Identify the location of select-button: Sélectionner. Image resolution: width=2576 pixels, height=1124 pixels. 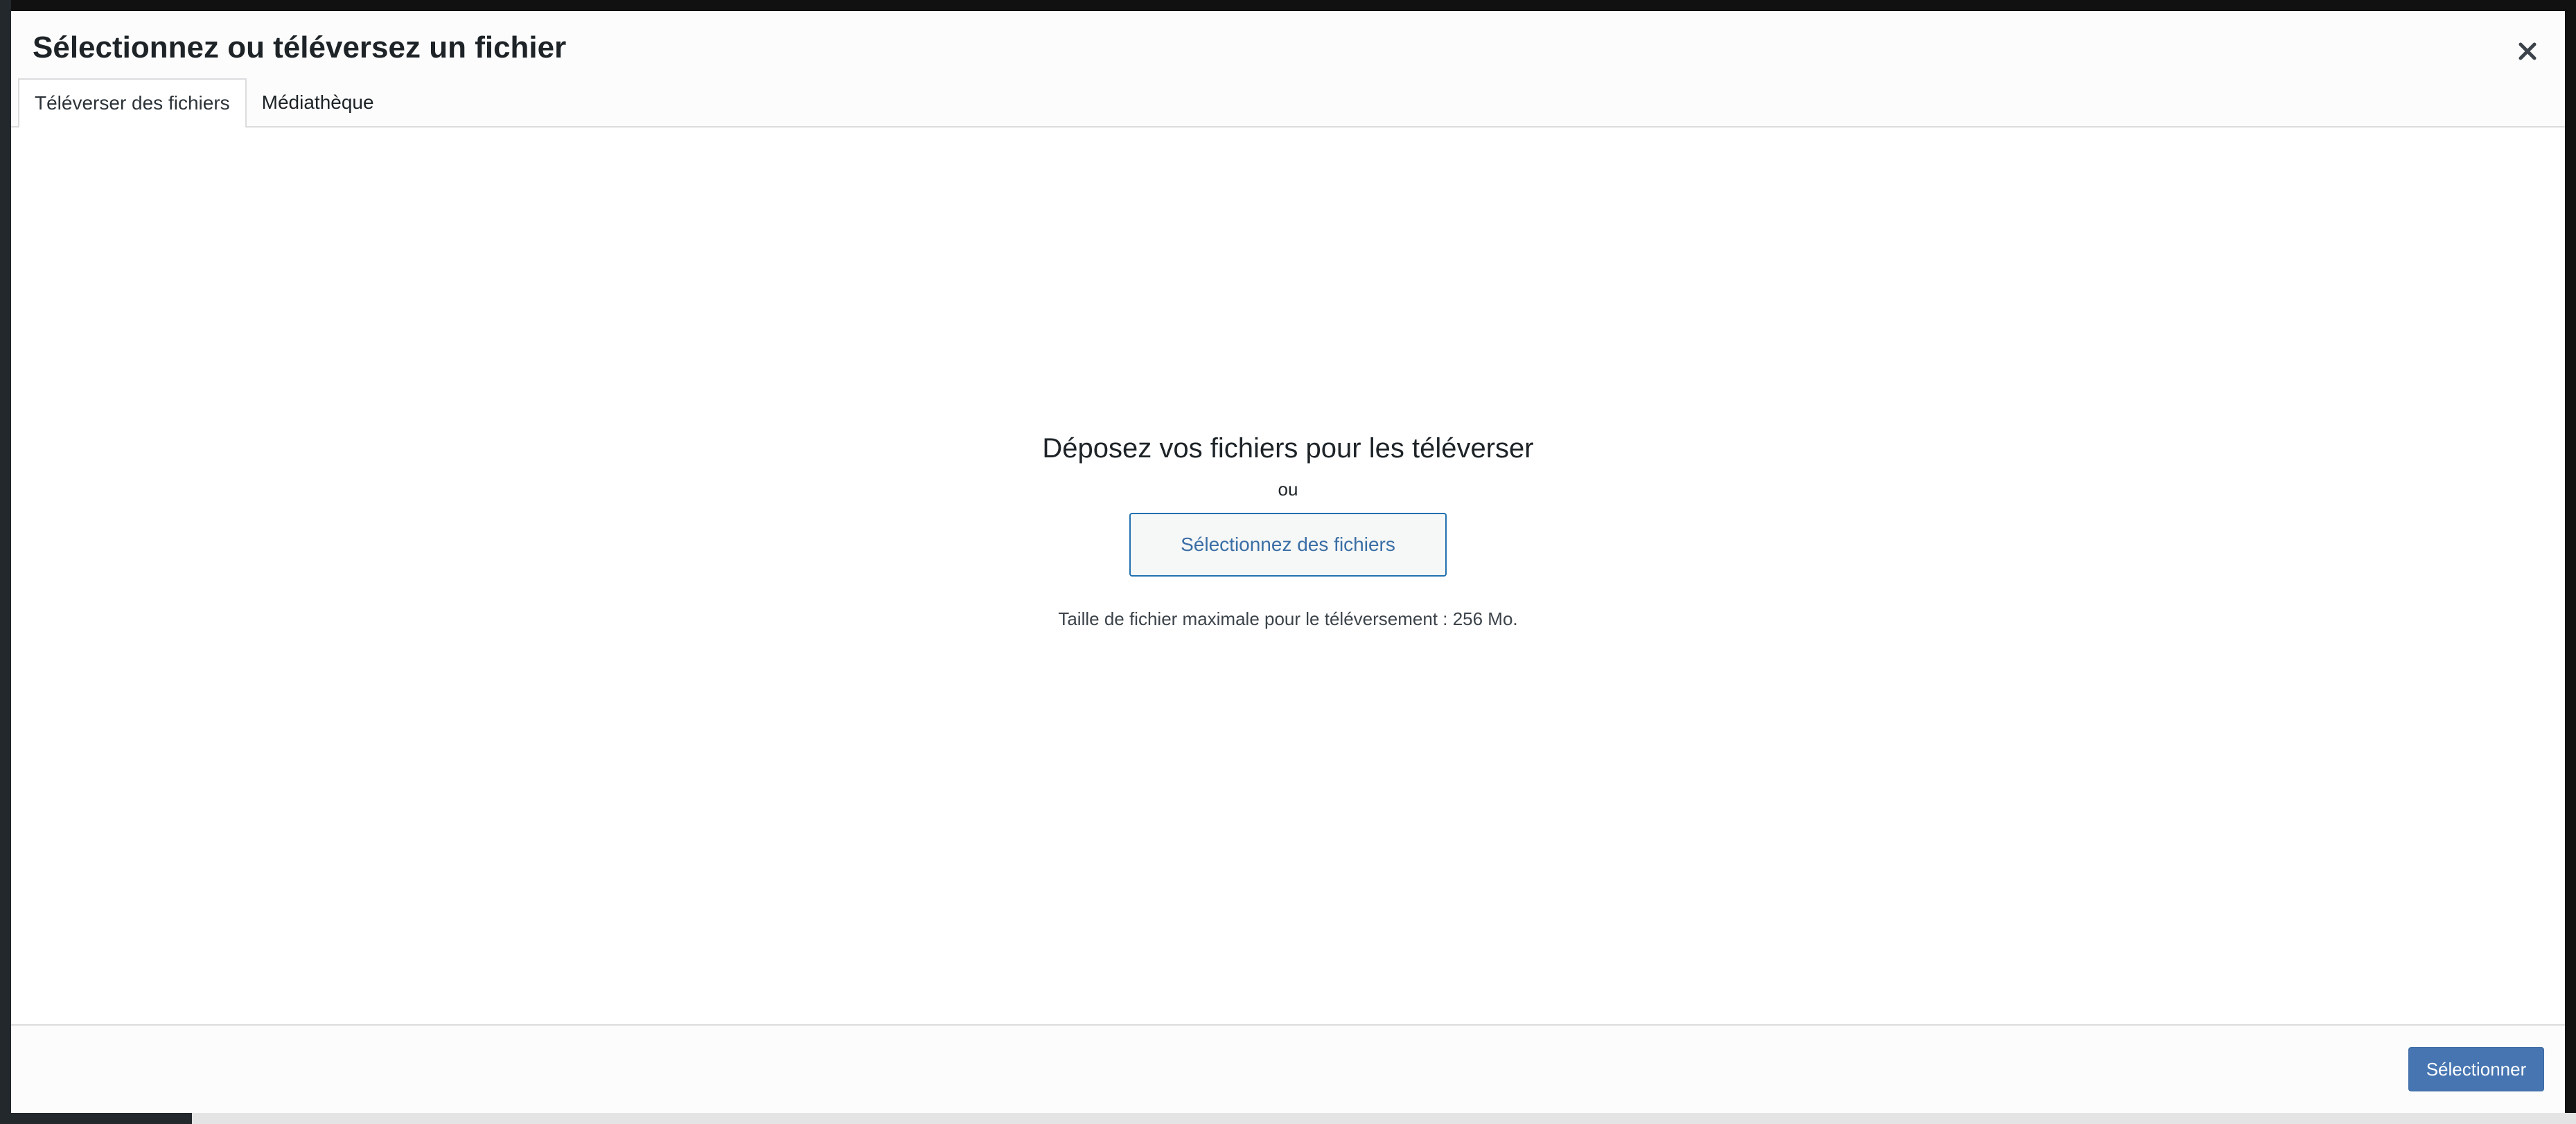
(2476, 1069).